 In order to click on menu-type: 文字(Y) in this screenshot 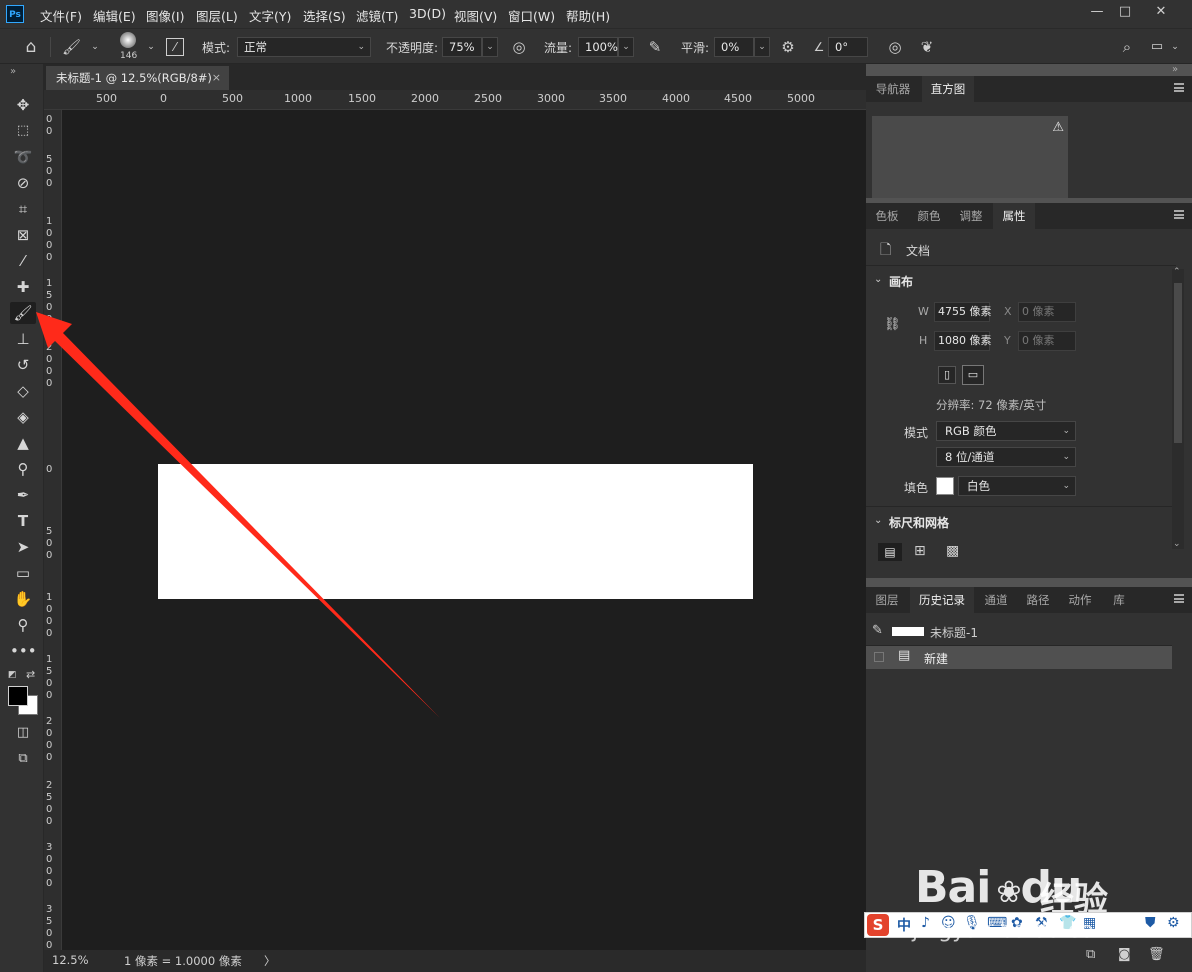, I will do `click(270, 15)`.